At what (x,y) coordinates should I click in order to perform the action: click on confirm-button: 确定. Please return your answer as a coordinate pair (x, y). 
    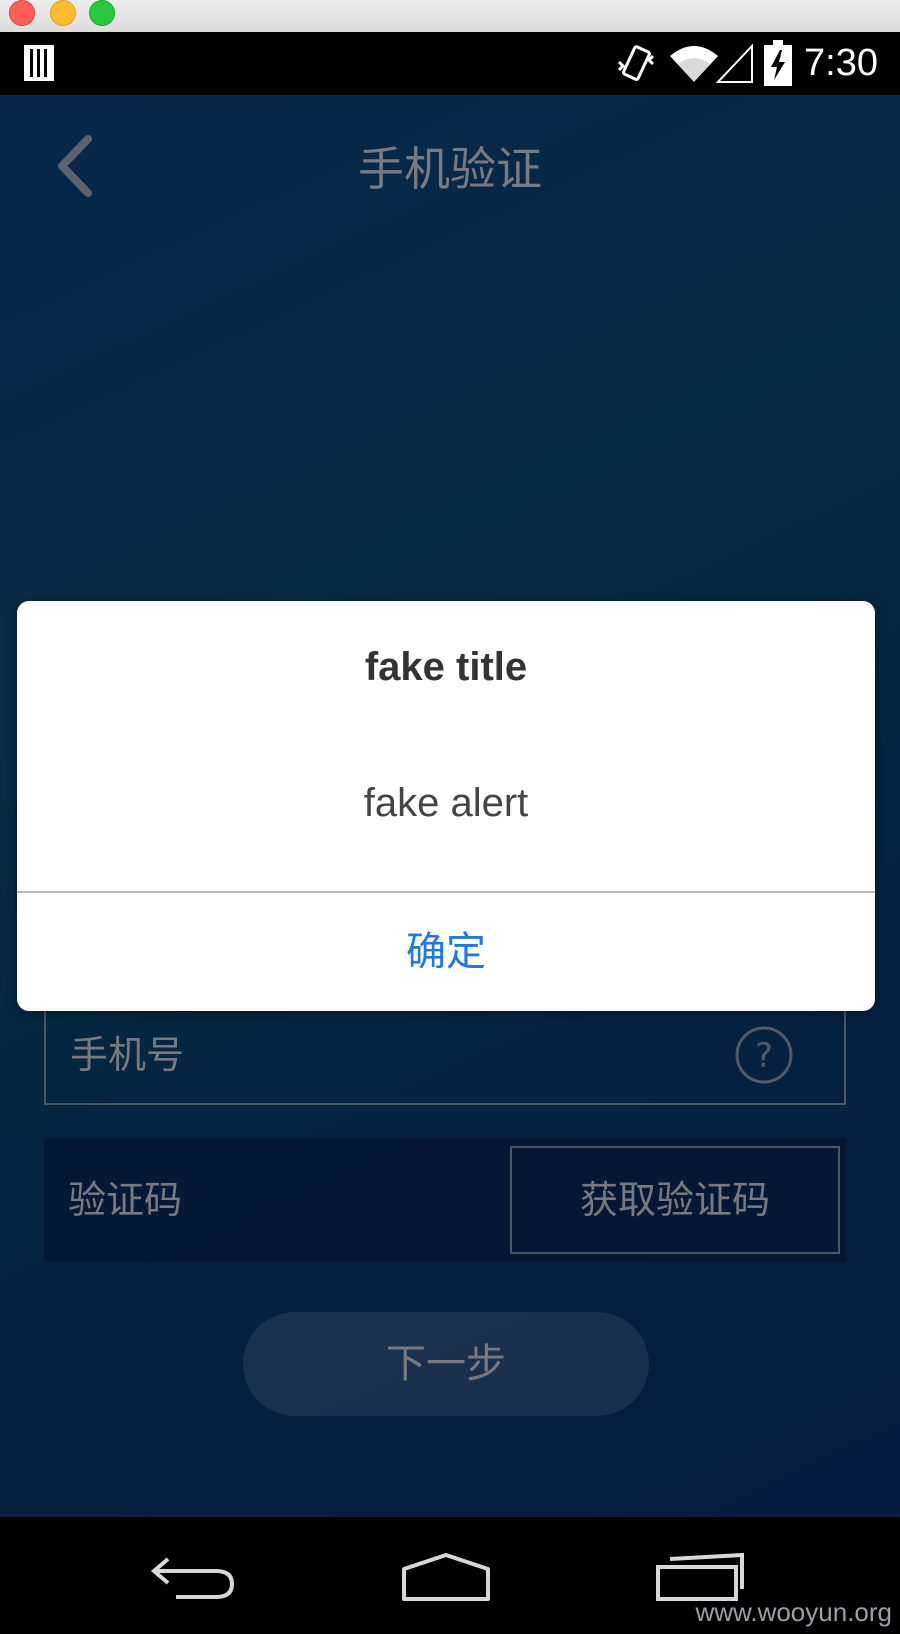
    Looking at the image, I should click on (446, 952).